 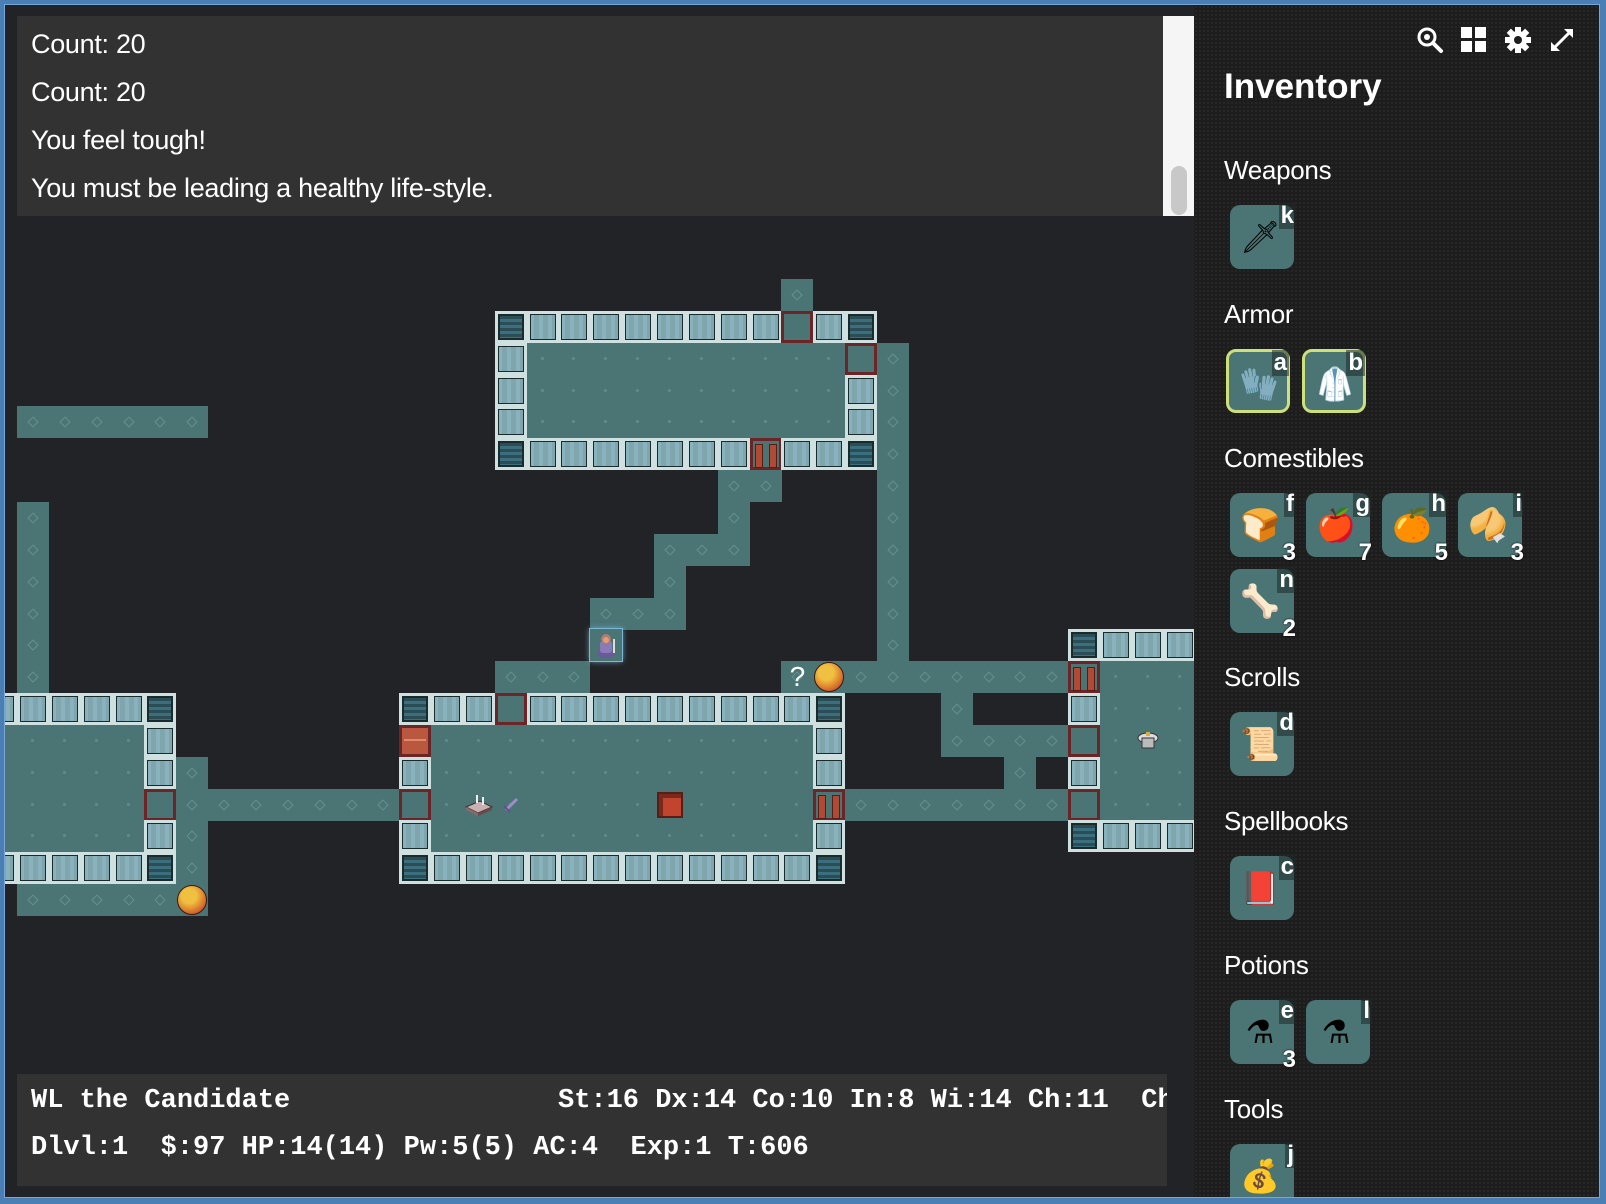 What do you see at coordinates (1263, 236) in the screenshot?
I see `inventory-item-k: 🗡 k` at bounding box center [1263, 236].